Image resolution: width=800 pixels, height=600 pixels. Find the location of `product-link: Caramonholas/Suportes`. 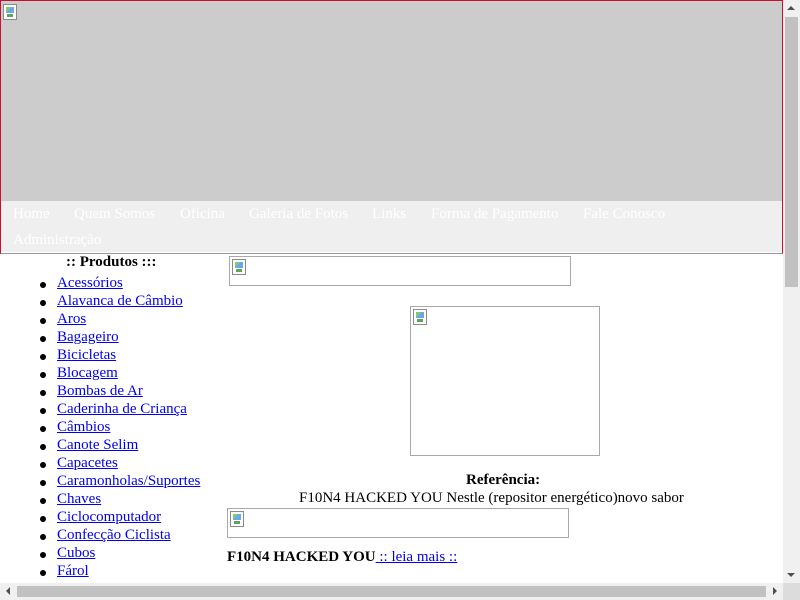

product-link: Caramonholas/Suportes is located at coordinates (128, 481).